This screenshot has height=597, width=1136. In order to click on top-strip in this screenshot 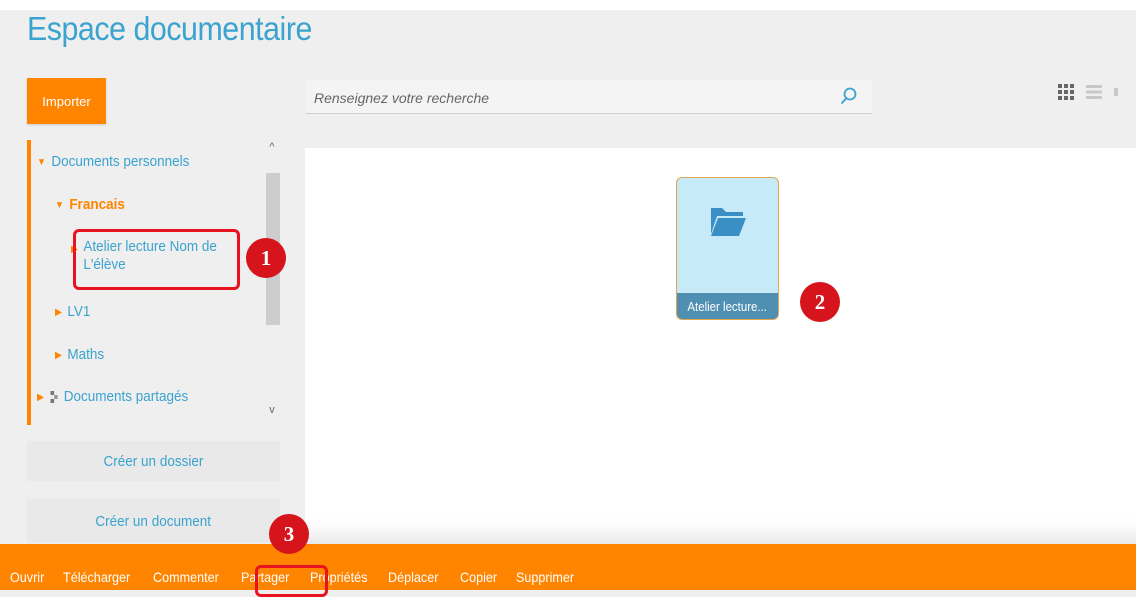, I will do `click(568, 5)`.